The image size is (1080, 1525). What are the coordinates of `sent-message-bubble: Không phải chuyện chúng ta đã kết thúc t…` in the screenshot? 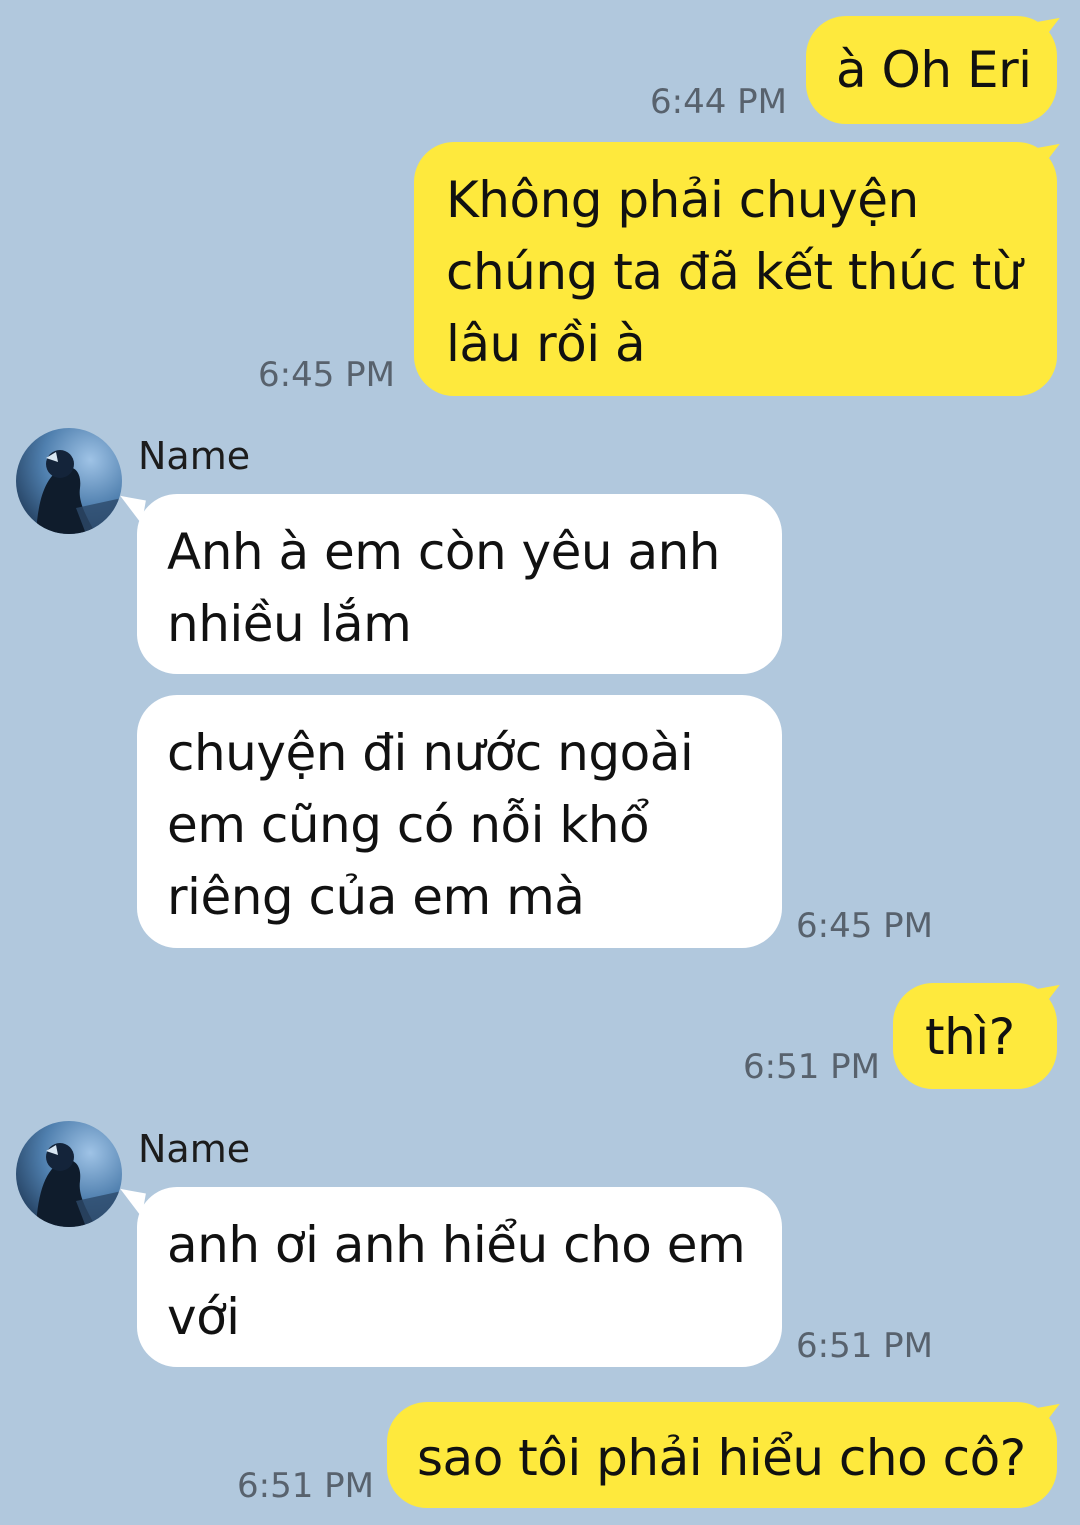 It's located at (735, 269).